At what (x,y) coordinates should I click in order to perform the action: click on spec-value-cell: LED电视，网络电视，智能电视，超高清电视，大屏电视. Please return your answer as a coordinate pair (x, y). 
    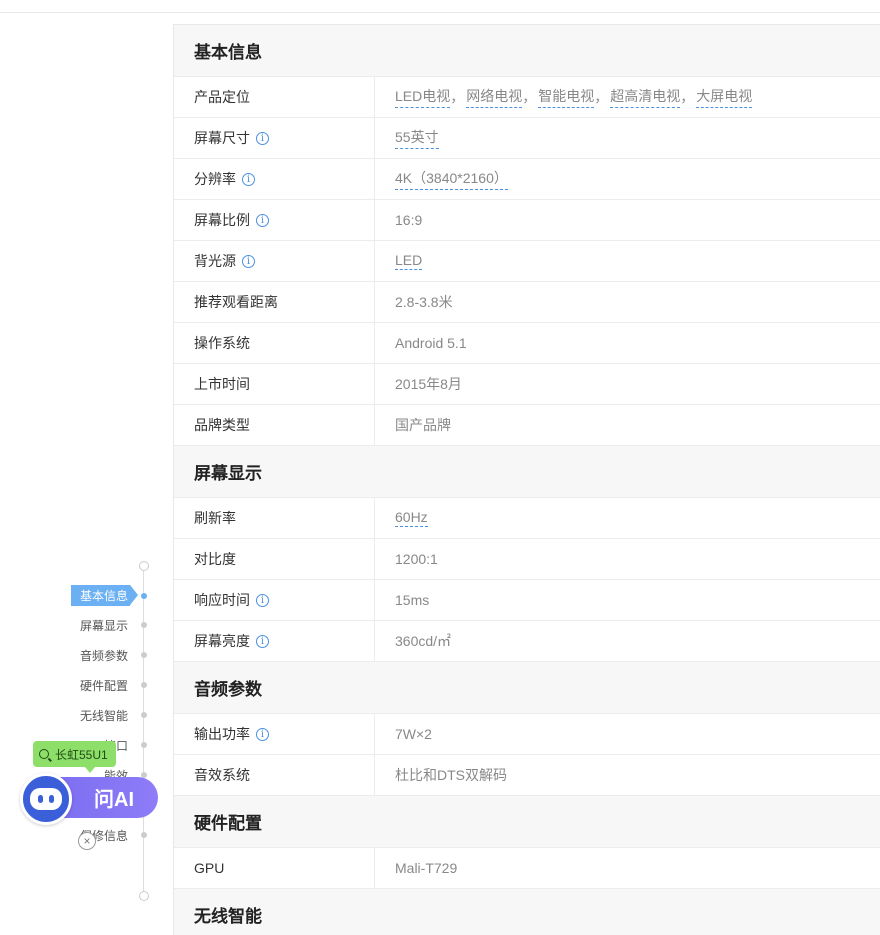
    Looking at the image, I should click on (627, 97).